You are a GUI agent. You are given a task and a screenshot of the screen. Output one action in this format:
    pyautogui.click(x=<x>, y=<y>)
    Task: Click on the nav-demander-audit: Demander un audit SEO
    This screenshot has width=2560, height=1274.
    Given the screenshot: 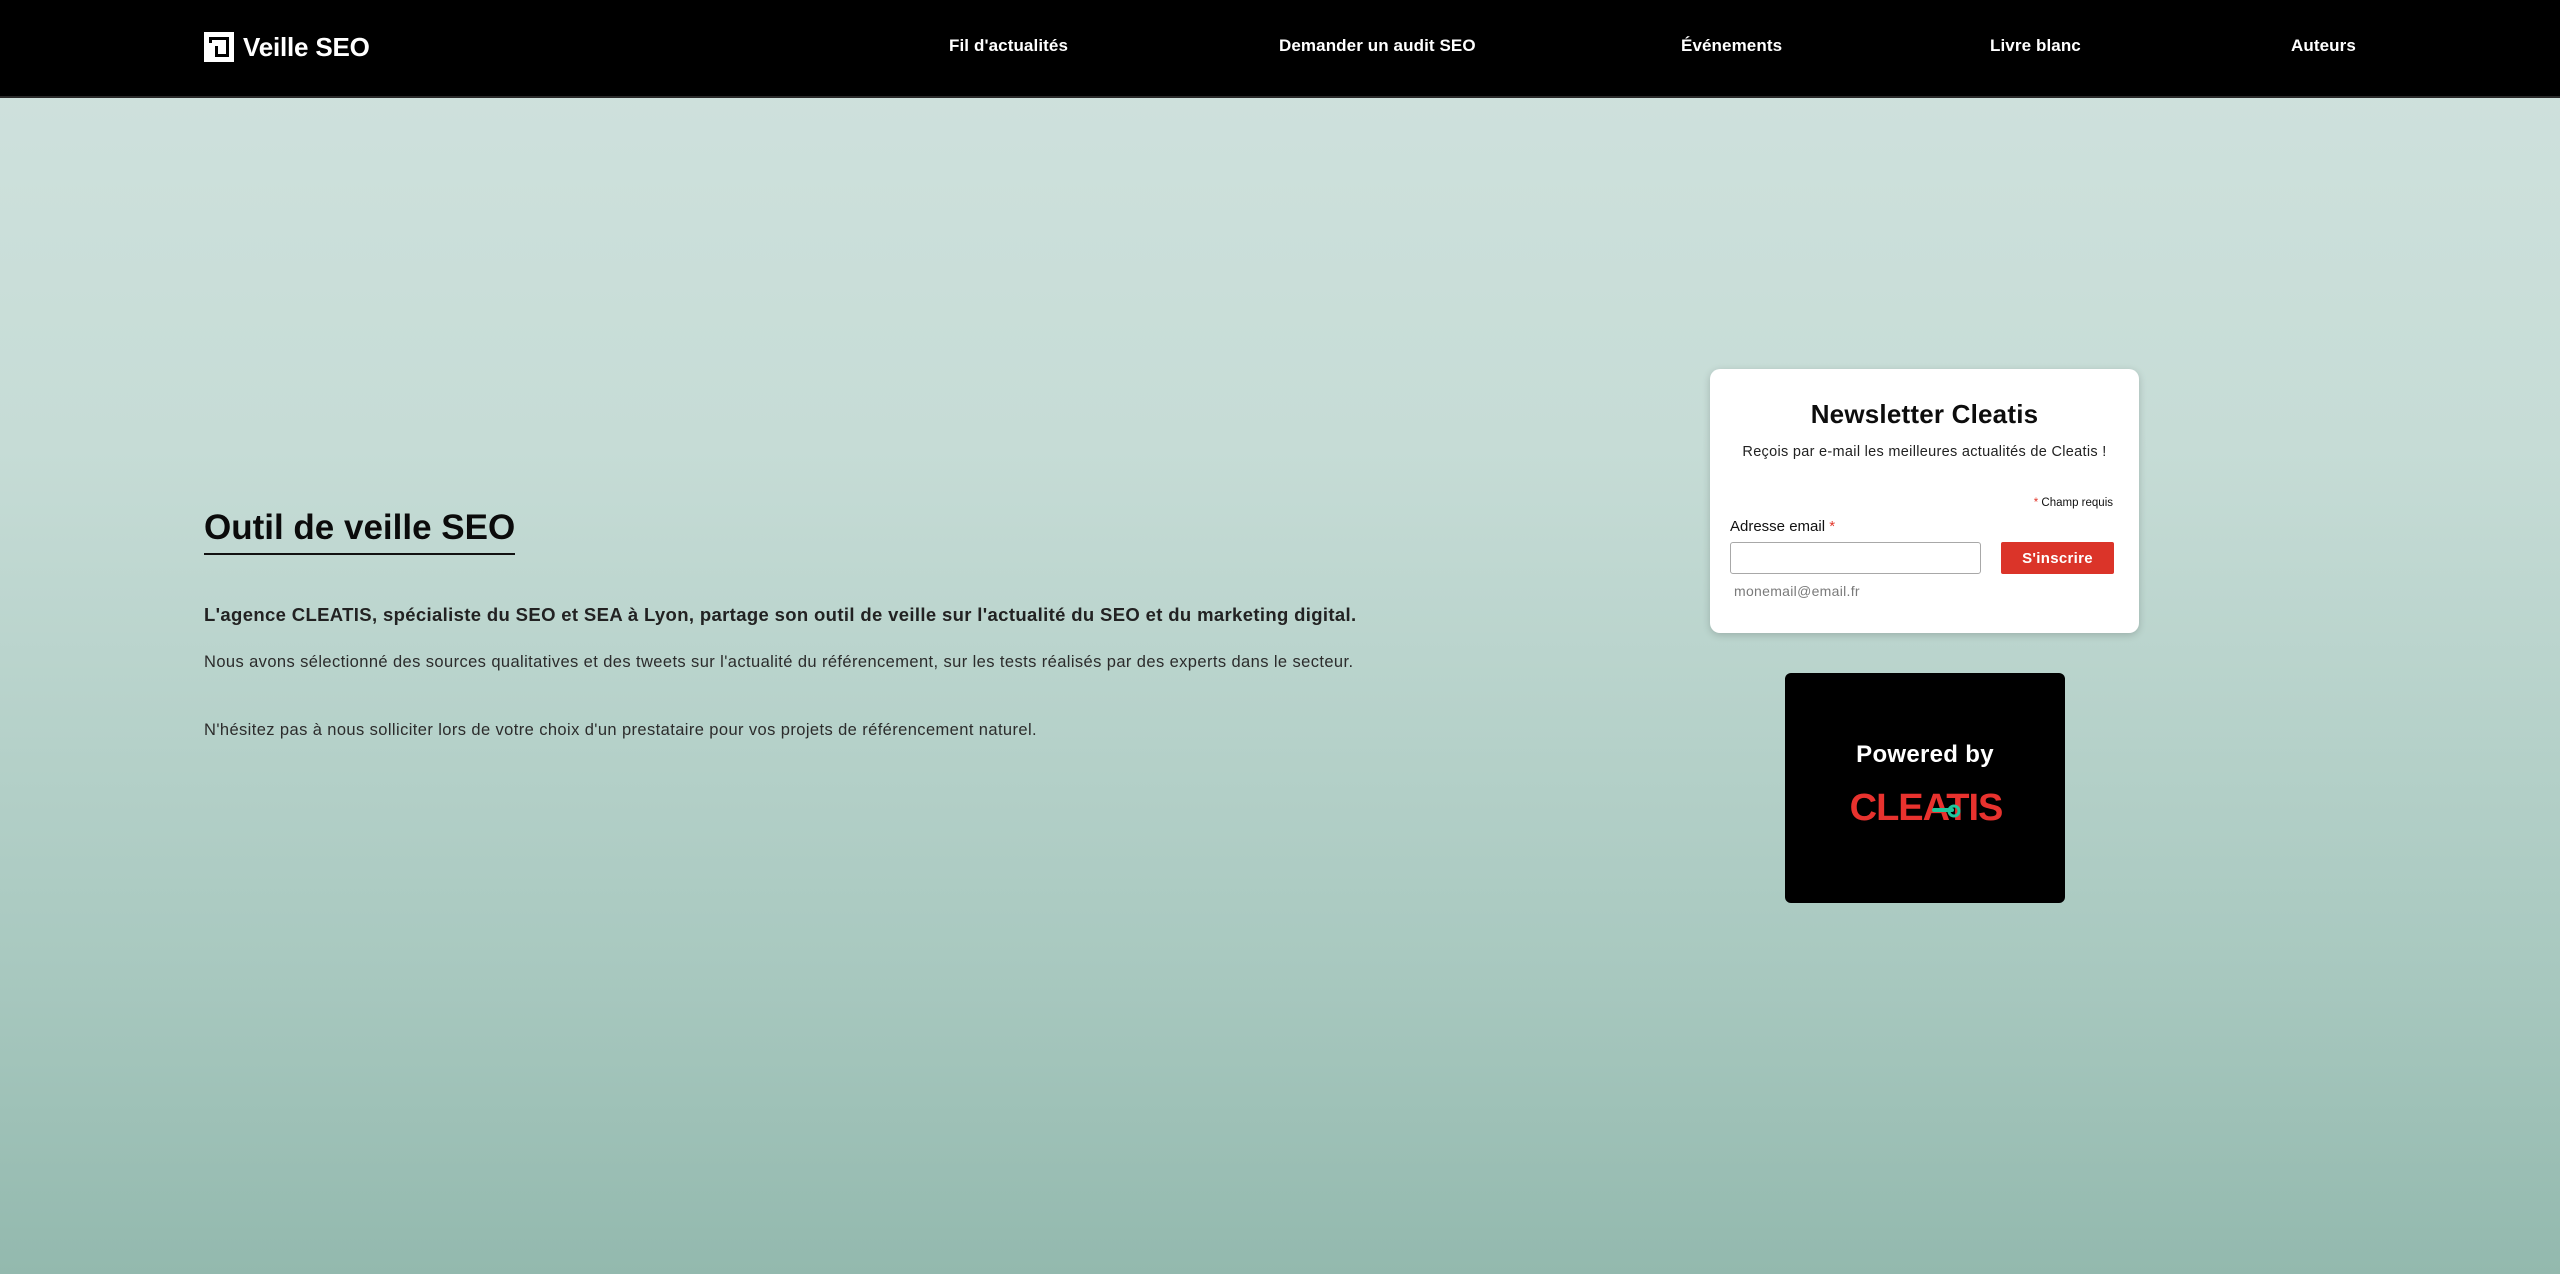 What is the action you would take?
    pyautogui.click(x=1377, y=46)
    